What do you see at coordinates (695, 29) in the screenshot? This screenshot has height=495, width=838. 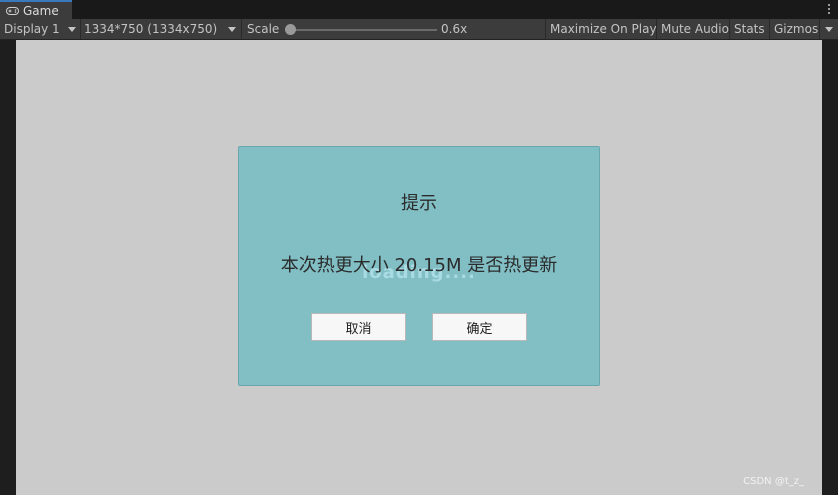 I see `mute-audio-label: Mute Audio` at bounding box center [695, 29].